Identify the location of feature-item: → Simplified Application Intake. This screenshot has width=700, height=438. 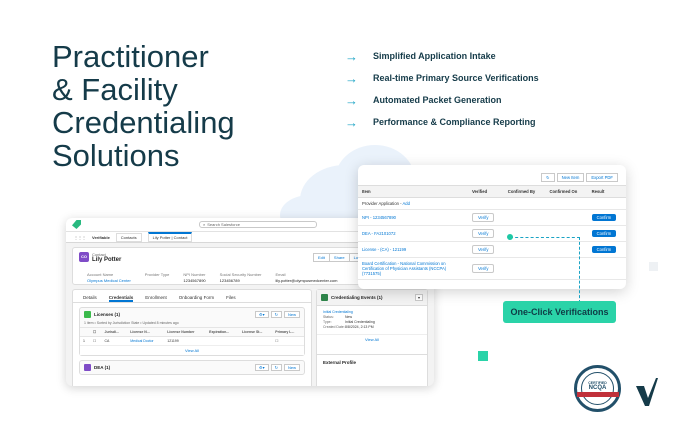
(442, 56).